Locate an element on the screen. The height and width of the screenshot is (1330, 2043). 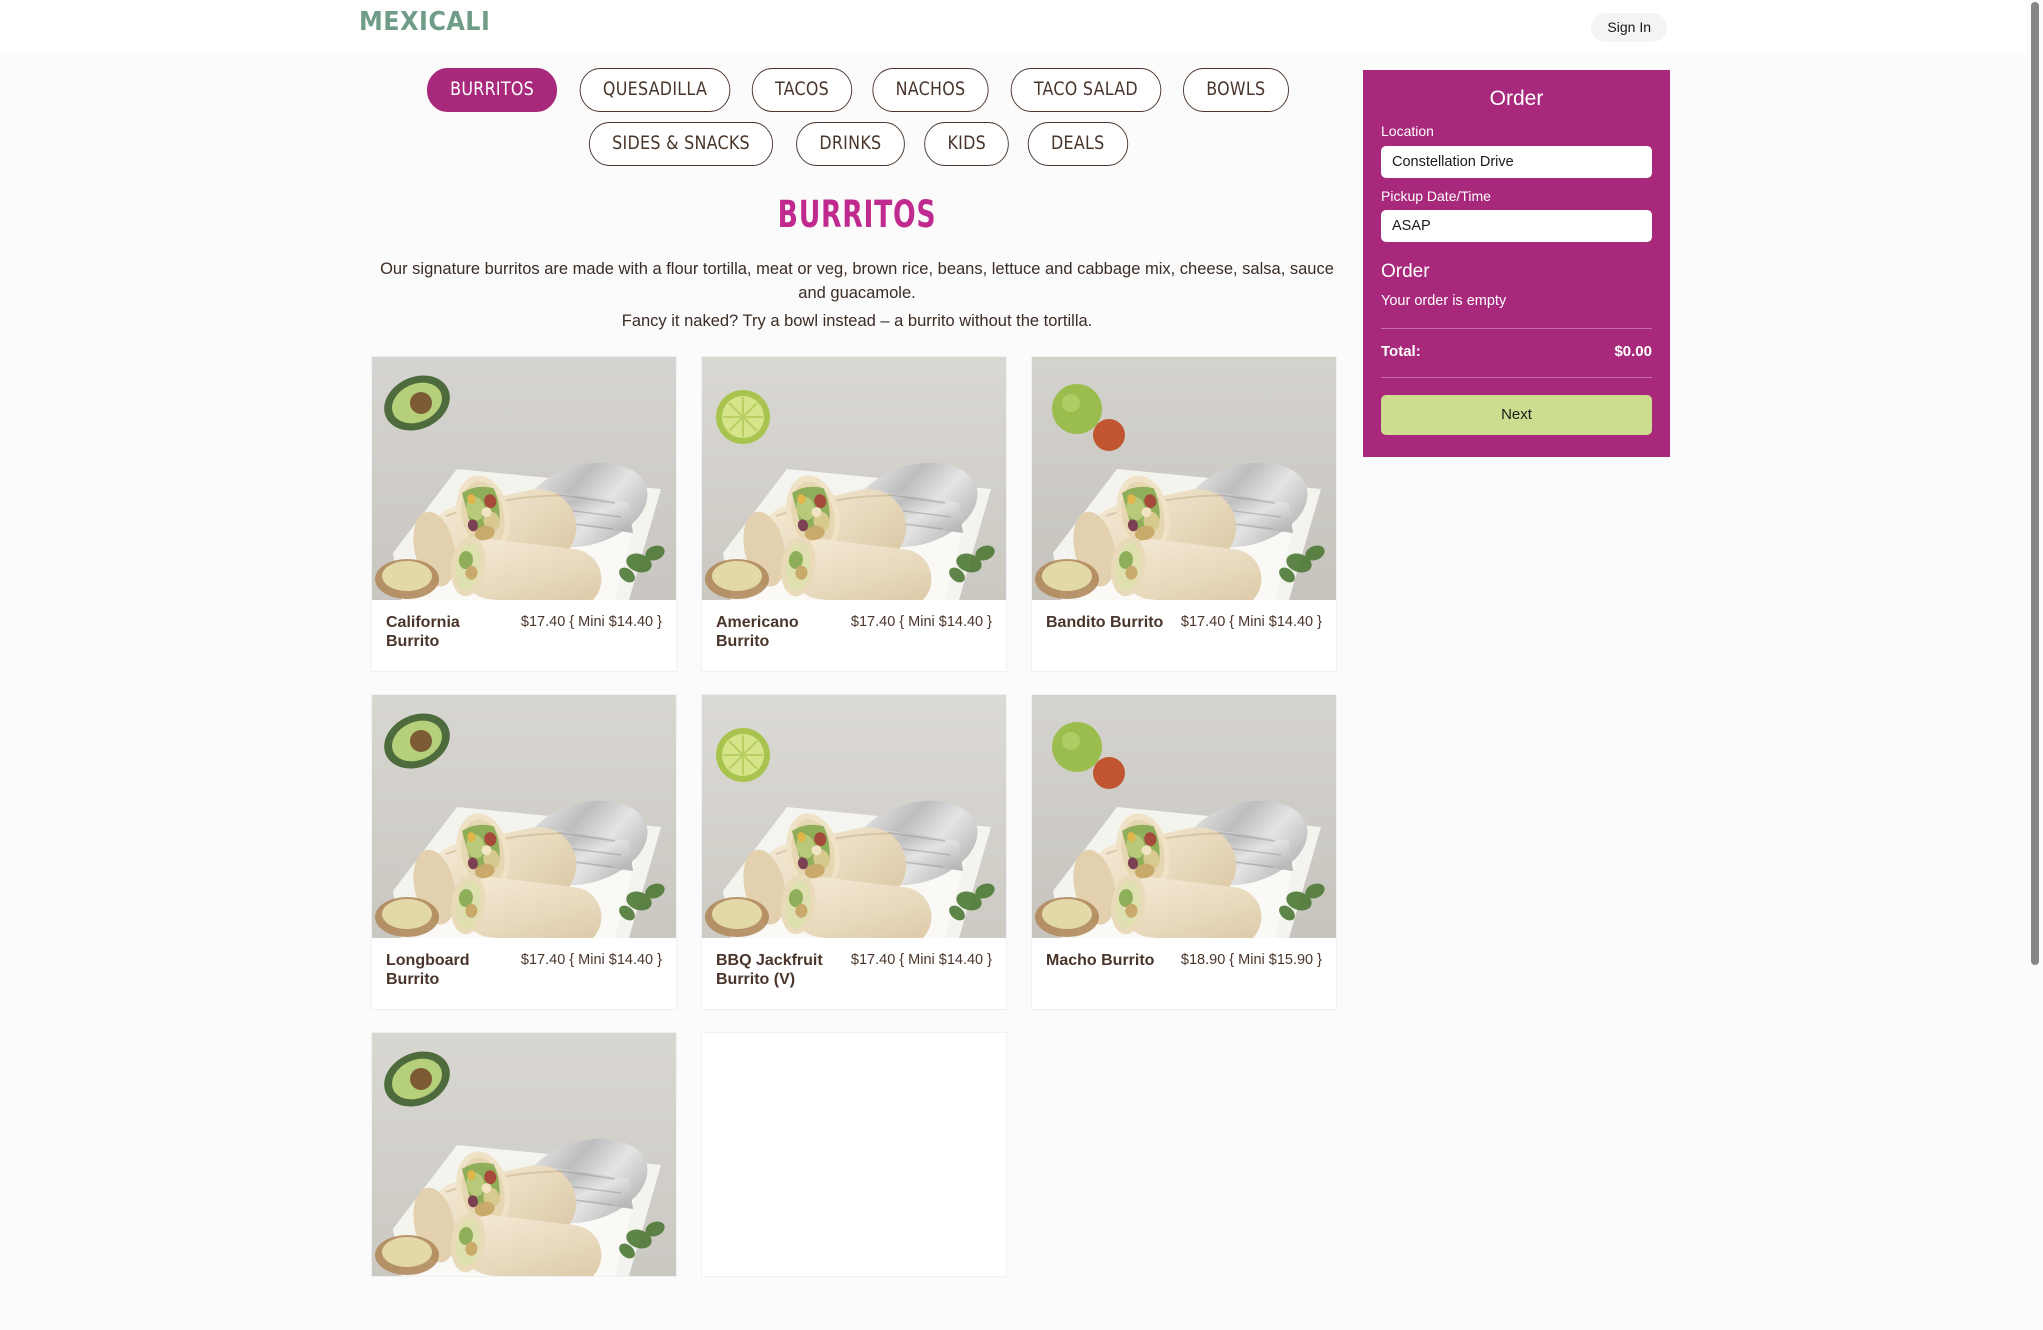
product-info: California Burrito $17.40 { Mini $14.40 } is located at coordinates (524, 635).